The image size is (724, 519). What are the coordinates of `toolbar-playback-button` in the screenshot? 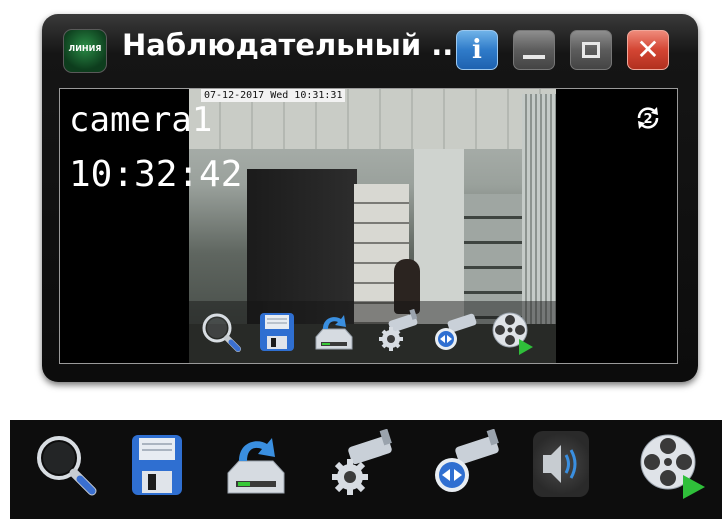 It's located at (671, 465).